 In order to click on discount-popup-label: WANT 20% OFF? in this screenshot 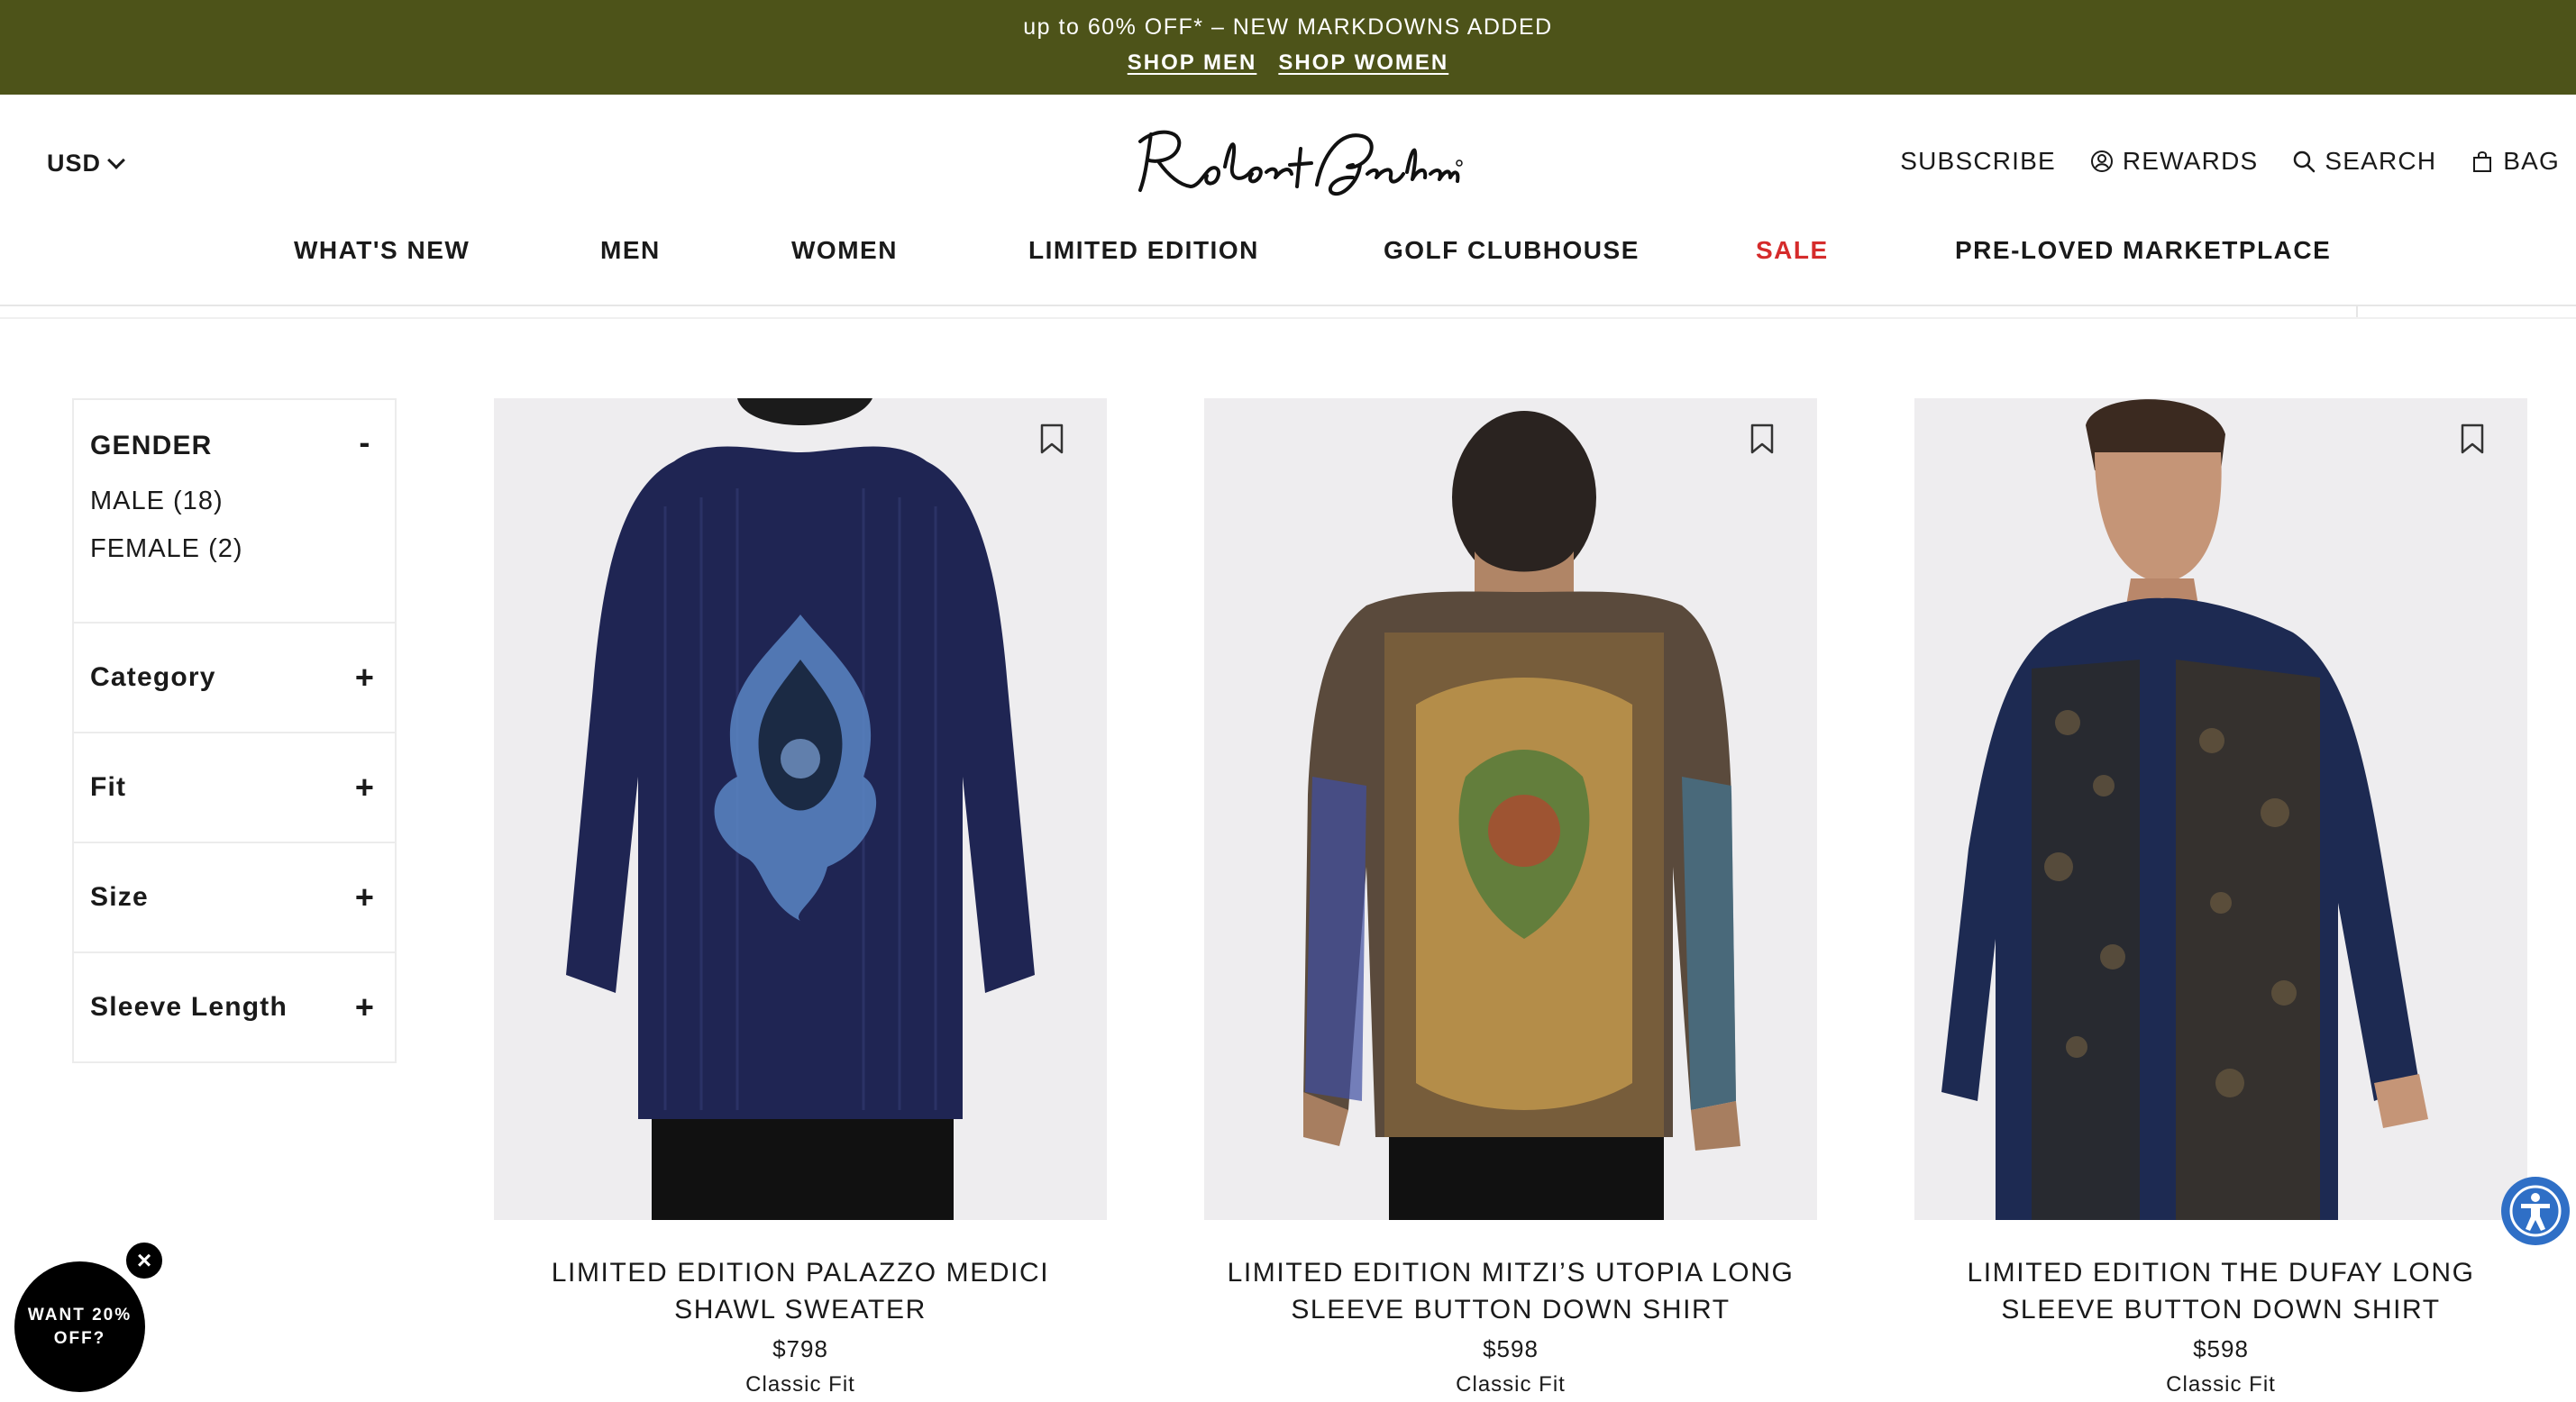, I will do `click(79, 1326)`.